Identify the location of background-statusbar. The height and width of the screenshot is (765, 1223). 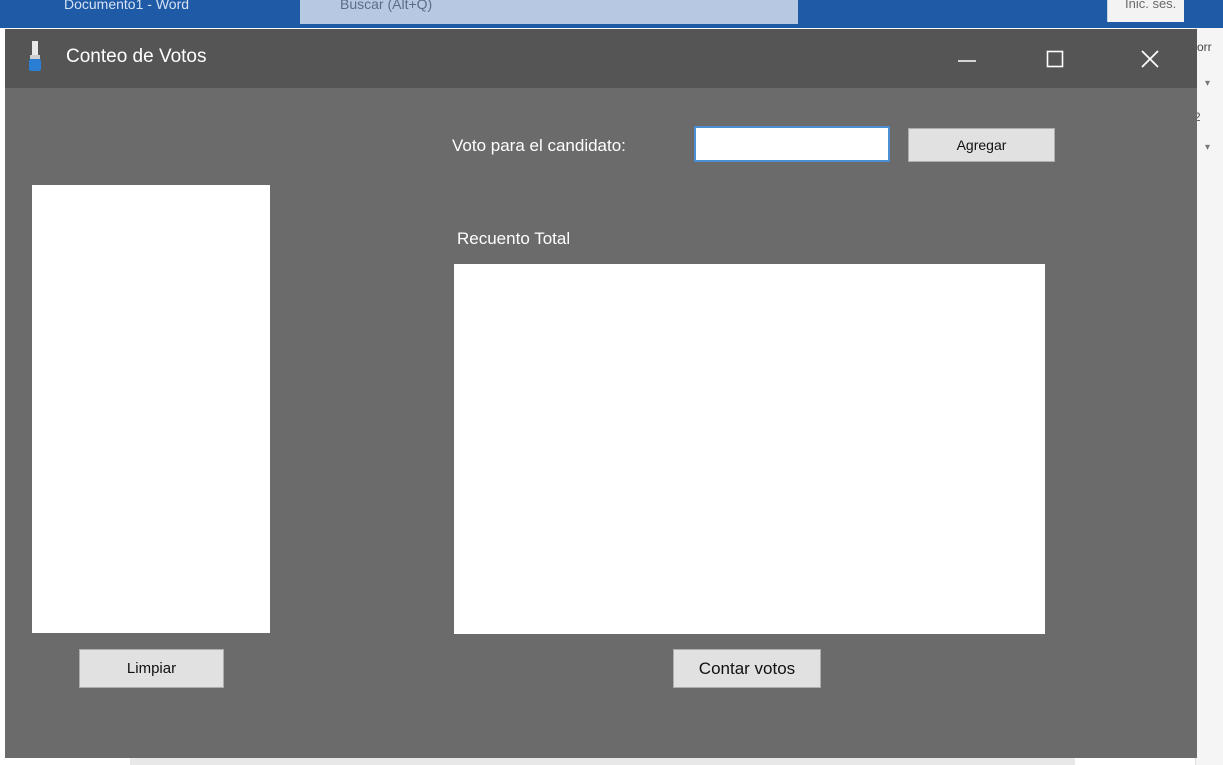
(602, 761).